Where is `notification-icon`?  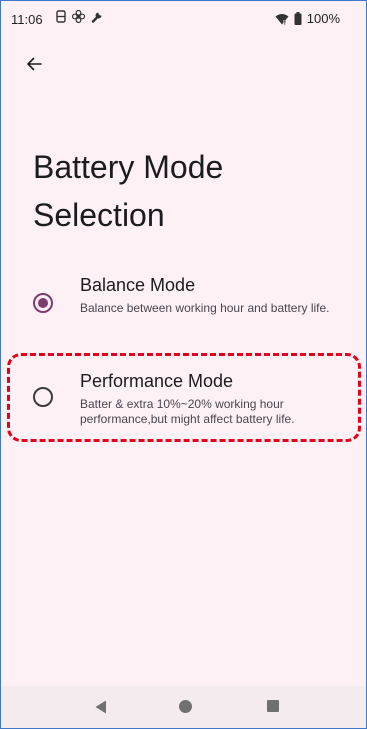
notification-icon is located at coordinates (61, 16).